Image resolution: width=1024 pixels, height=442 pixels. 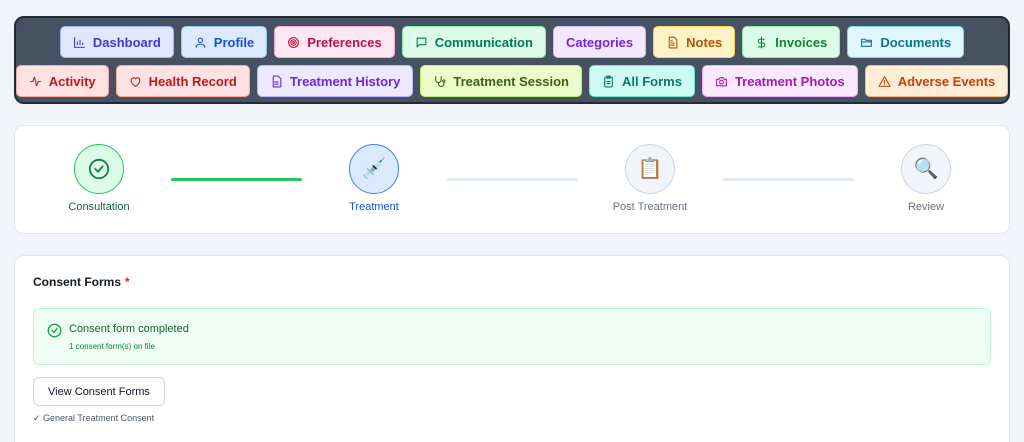 I want to click on tab-activity: Activity, so click(x=62, y=81).